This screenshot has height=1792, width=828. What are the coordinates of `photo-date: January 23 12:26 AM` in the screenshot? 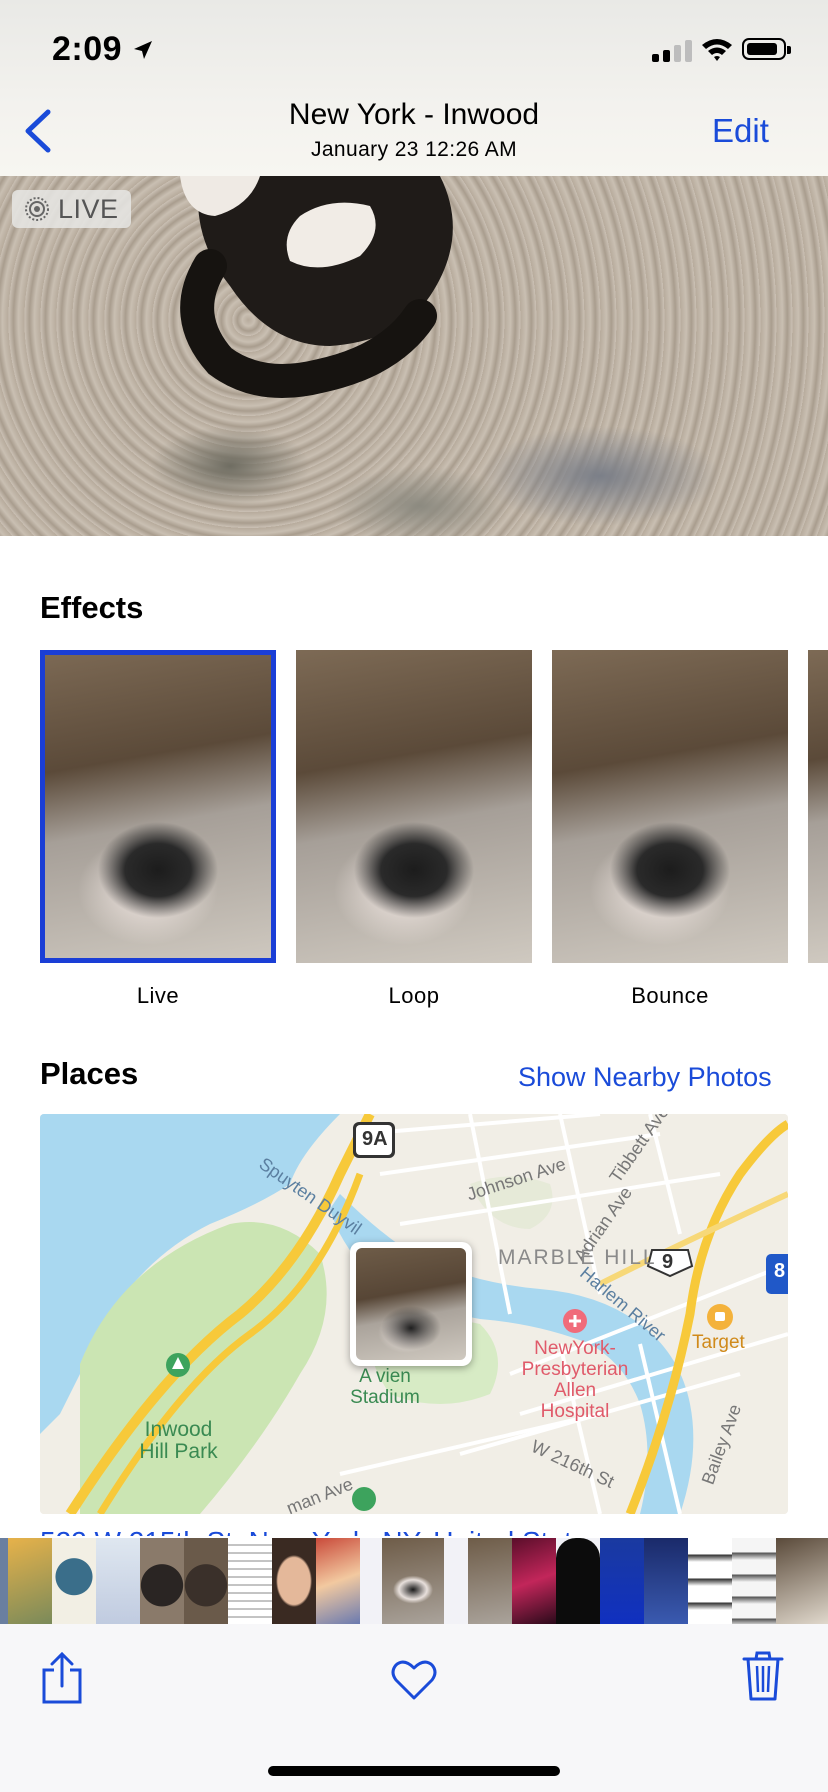 It's located at (414, 149).